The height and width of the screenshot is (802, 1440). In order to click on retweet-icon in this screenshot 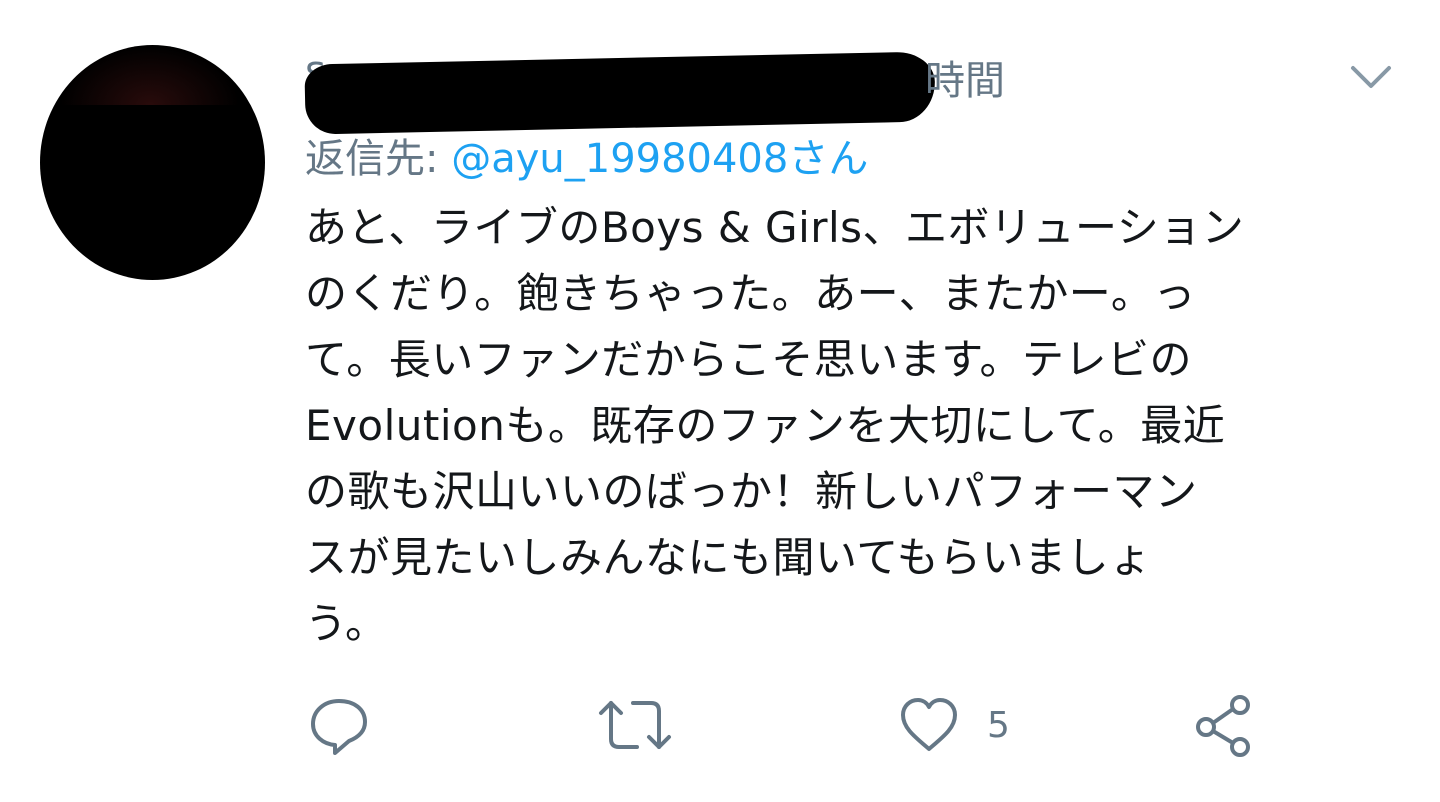, I will do `click(635, 725)`.